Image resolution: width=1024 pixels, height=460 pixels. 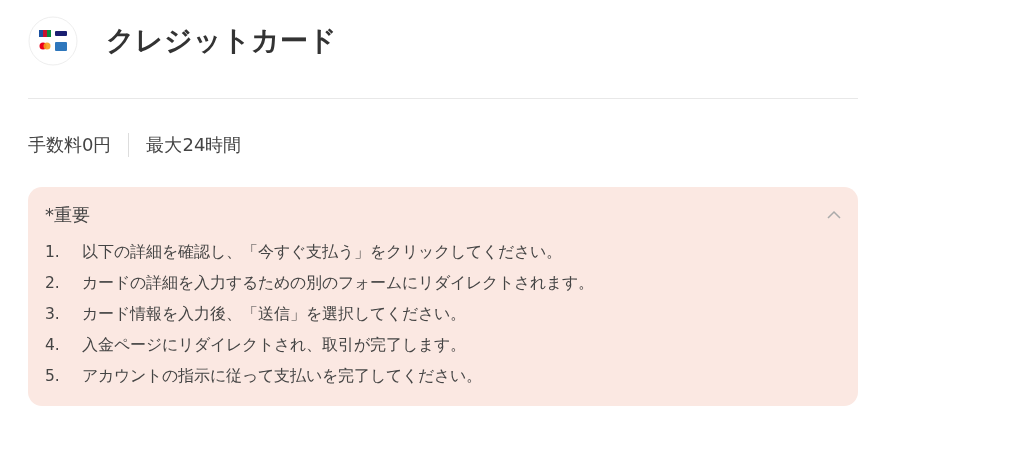 I want to click on step-text: 入金ページにリダイレクトされ、取引が完了します。, so click(x=274, y=345).